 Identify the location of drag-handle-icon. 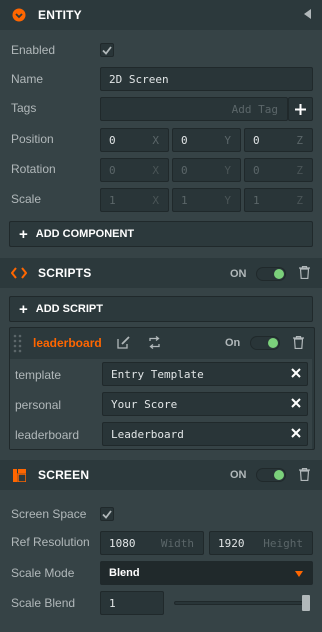
(18, 345).